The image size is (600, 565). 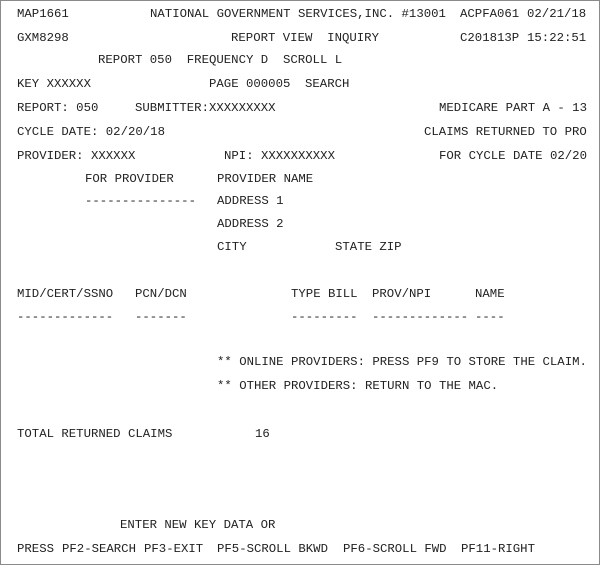 What do you see at coordinates (198, 525) in the screenshot?
I see `enter-key-prompt: ENTER NEW KEY DATA OR` at bounding box center [198, 525].